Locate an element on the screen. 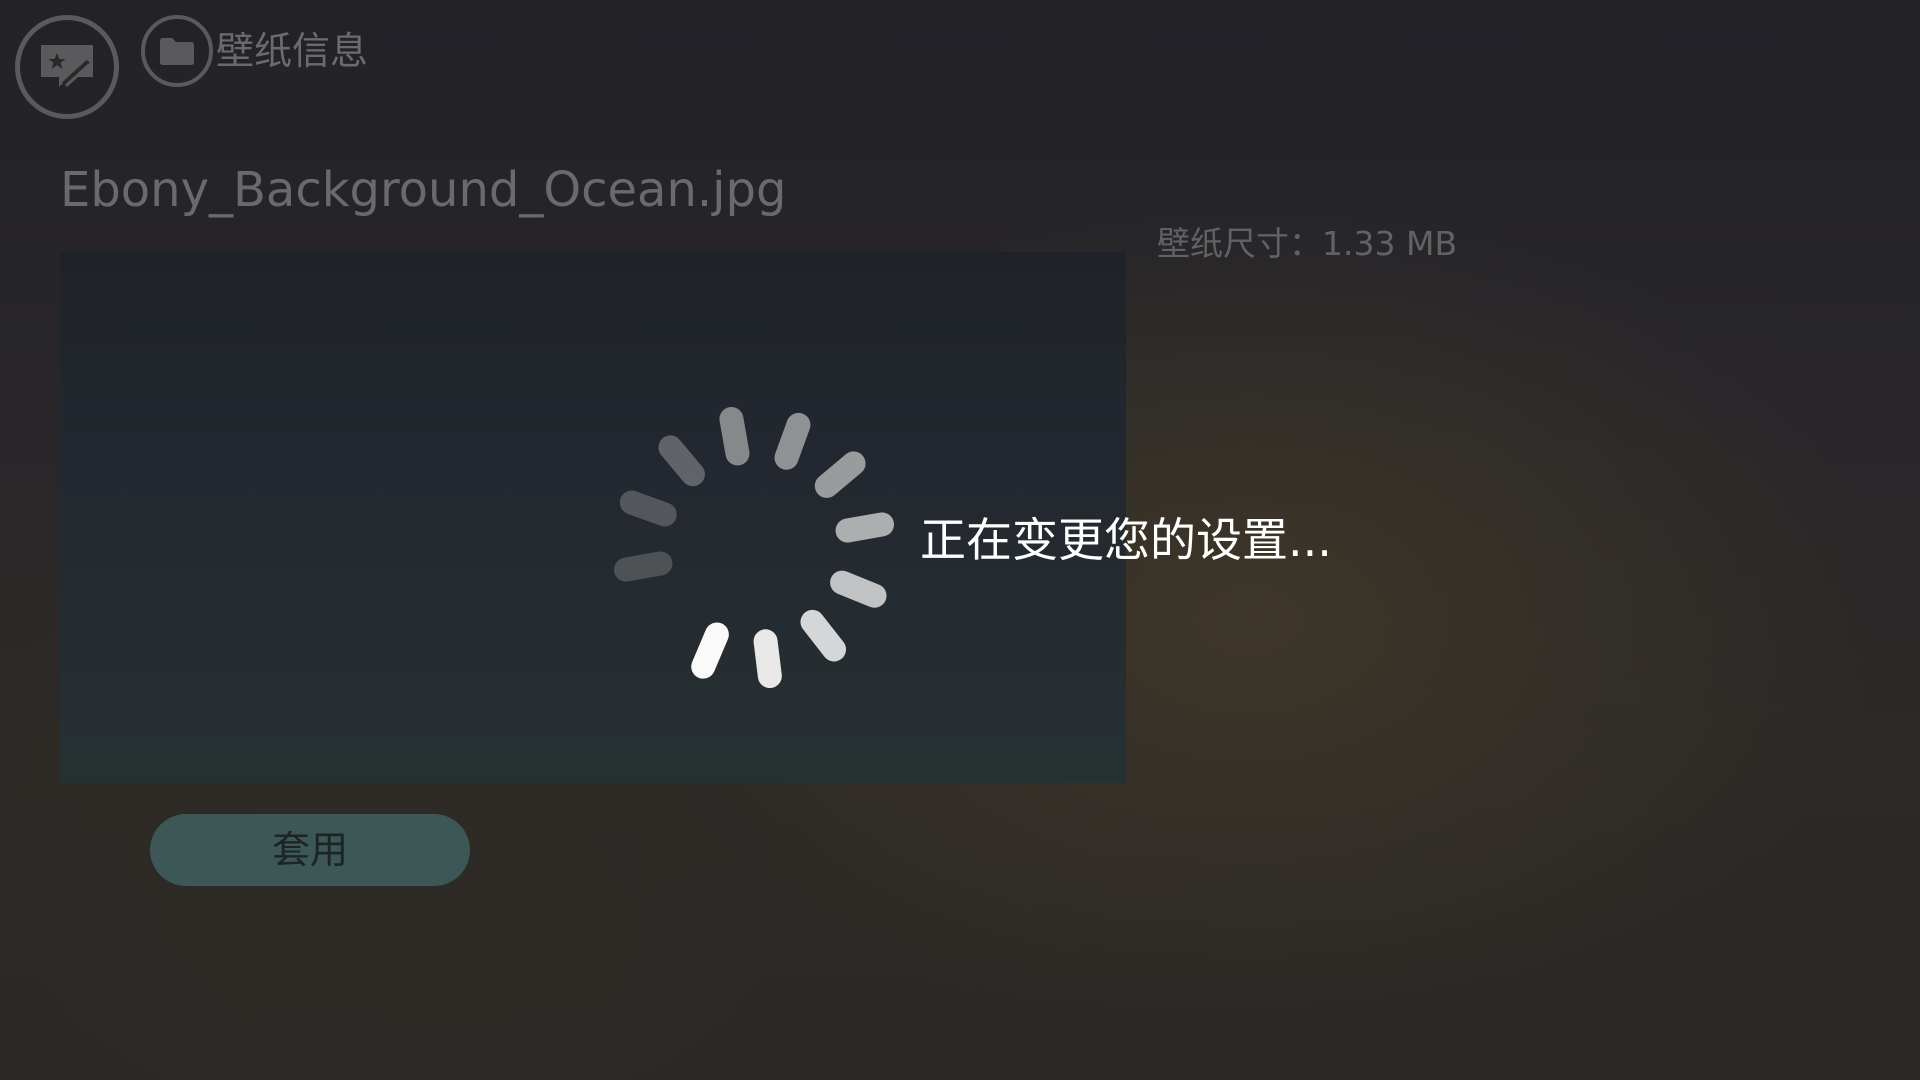 This screenshot has width=1920, height=1080. apply-button: 套用 is located at coordinates (310, 850).